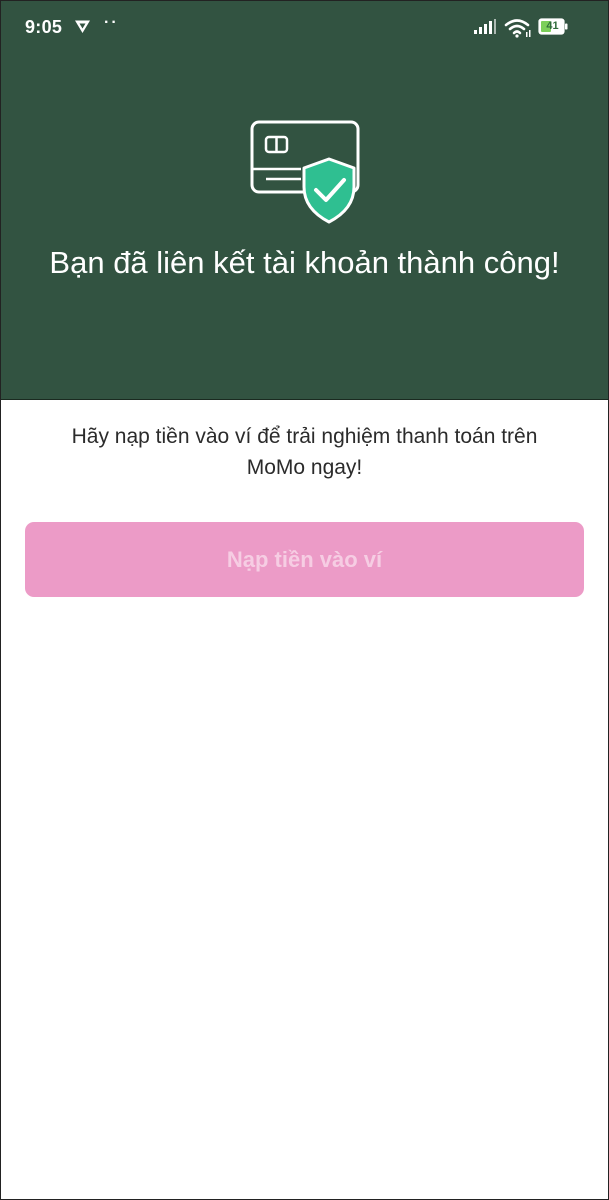 The height and width of the screenshot is (1200, 609). Describe the element at coordinates (82, 29) in the screenshot. I see `vpn-shield-icon` at that location.